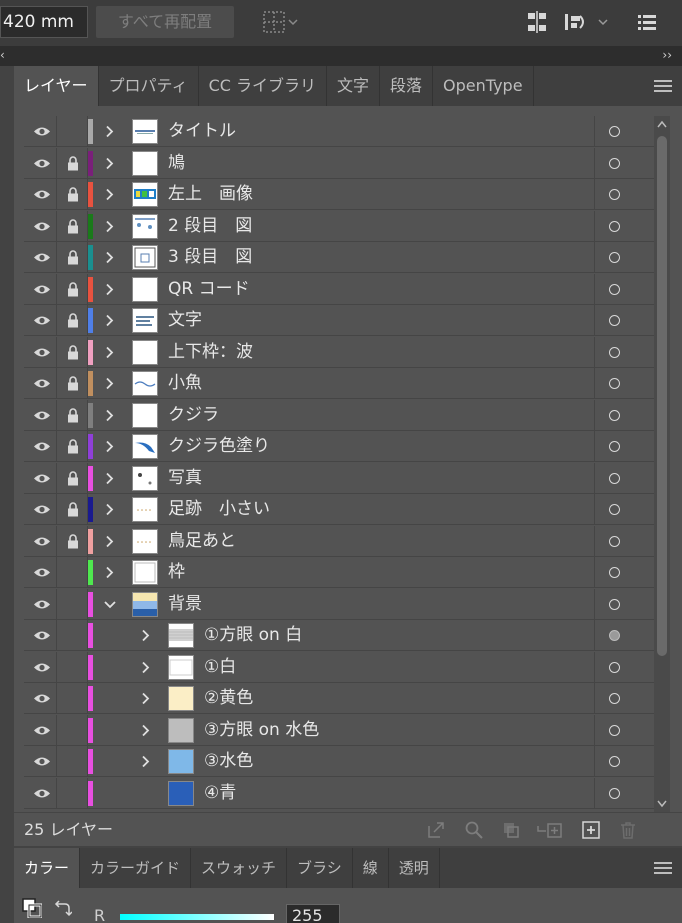 This screenshot has width=682, height=923. Describe the element at coordinates (149, 86) in the screenshot. I see `layers-tab-1: プロパティ` at that location.